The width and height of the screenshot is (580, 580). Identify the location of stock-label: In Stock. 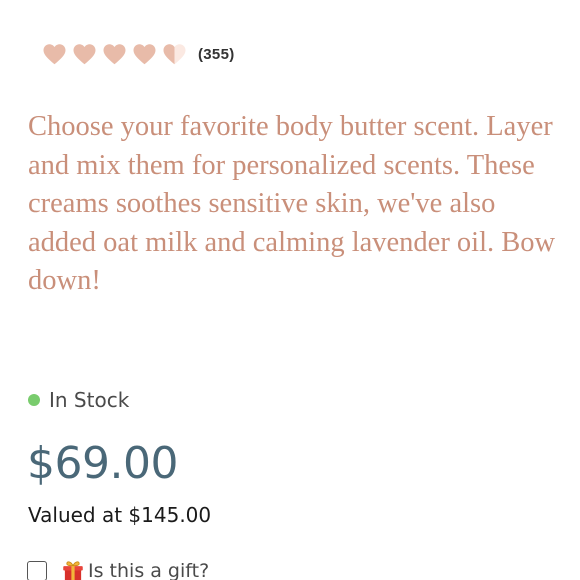
(89, 400).